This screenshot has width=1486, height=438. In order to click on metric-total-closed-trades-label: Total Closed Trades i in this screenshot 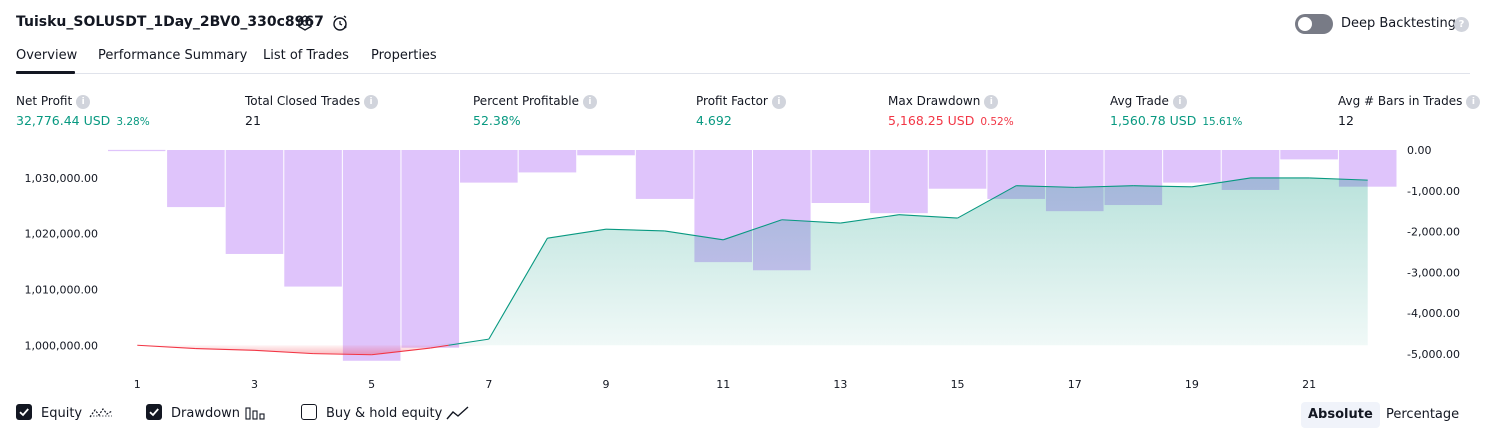, I will do `click(312, 101)`.